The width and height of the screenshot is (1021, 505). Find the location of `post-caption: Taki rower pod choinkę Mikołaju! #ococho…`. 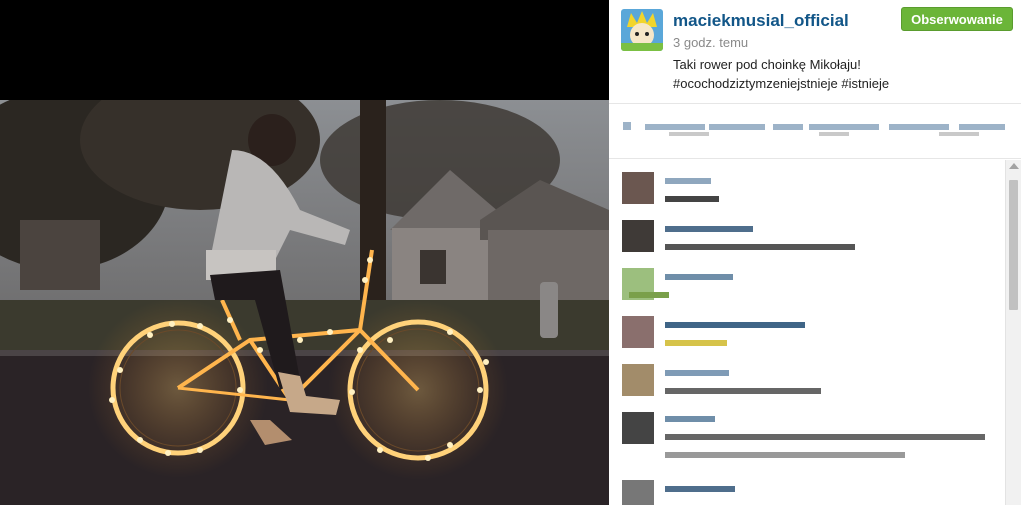

post-caption: Taki rower pod choinkę Mikołaju! #ococho… is located at coordinates (838, 74).